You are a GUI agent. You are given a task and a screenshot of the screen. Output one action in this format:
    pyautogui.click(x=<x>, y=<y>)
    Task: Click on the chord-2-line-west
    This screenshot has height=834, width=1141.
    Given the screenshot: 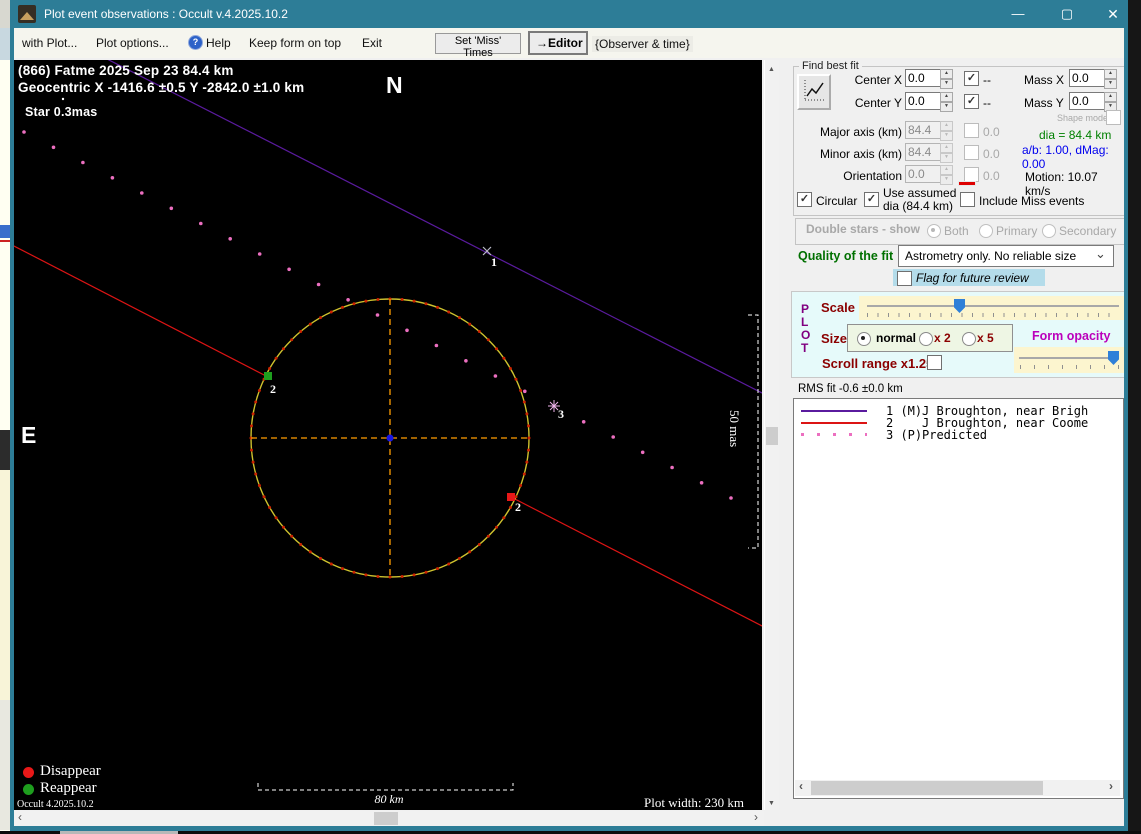 What is the action you would take?
    pyautogui.click(x=141, y=311)
    